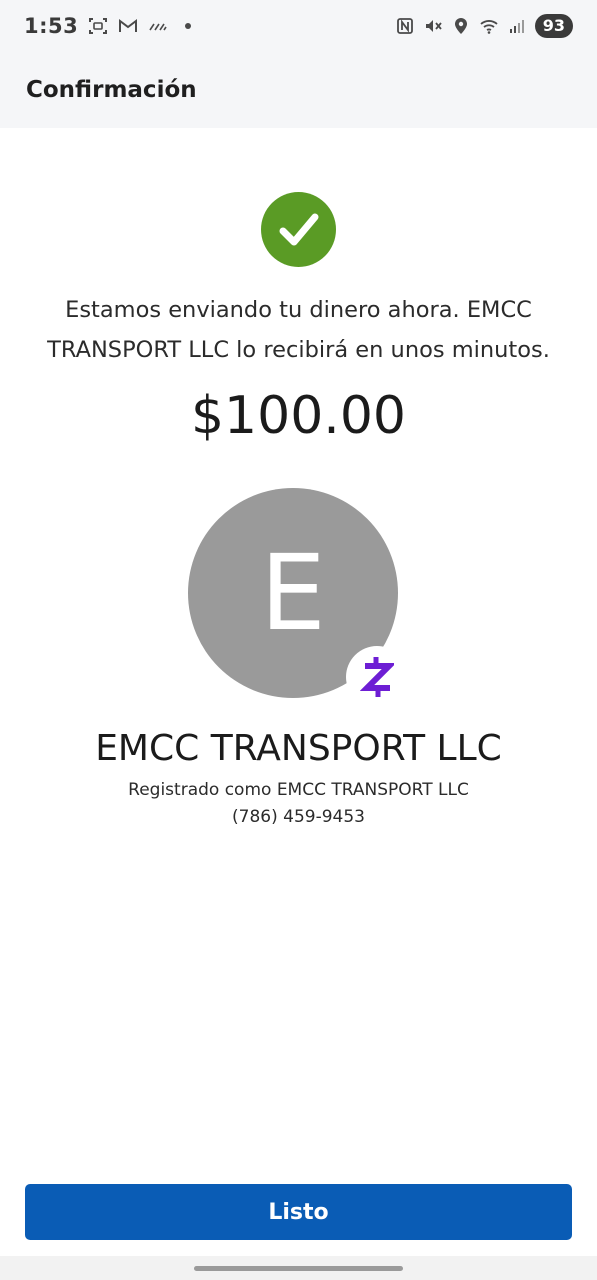  Describe the element at coordinates (298, 90) in the screenshot. I see `app-bar: Confirmación` at that location.